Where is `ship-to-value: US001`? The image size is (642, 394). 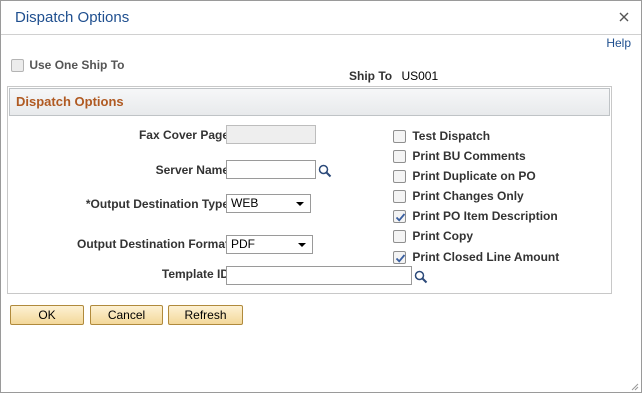
ship-to-value: US001 is located at coordinates (420, 76).